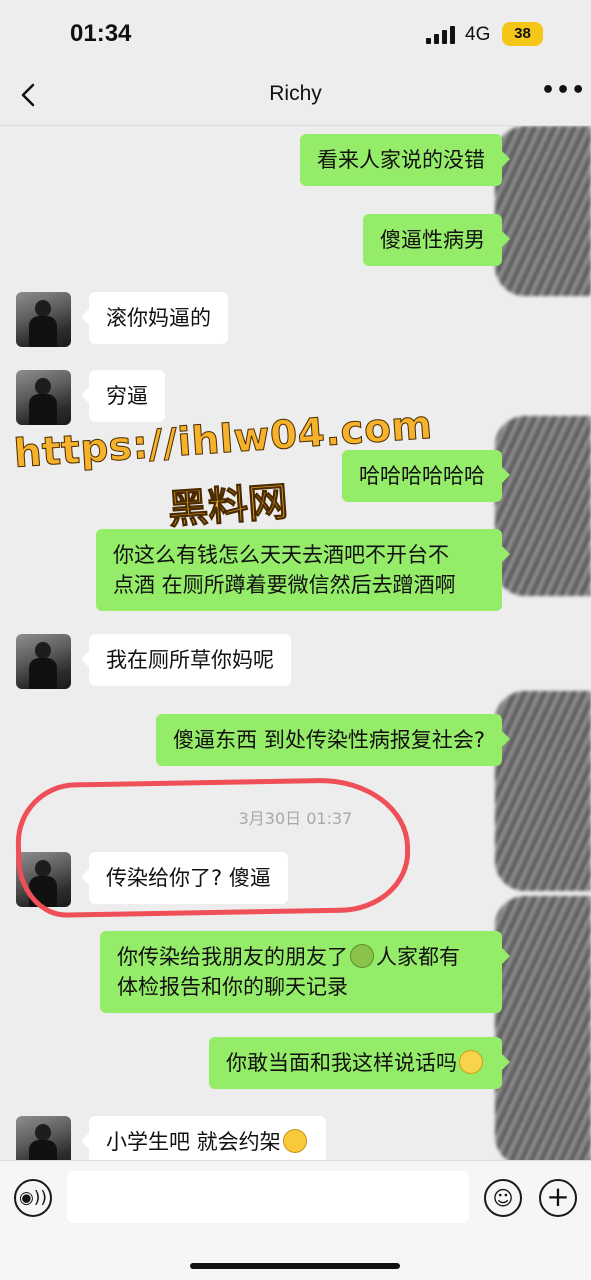 The height and width of the screenshot is (1280, 591). What do you see at coordinates (101, 33) in the screenshot?
I see `status-time: 01:34` at bounding box center [101, 33].